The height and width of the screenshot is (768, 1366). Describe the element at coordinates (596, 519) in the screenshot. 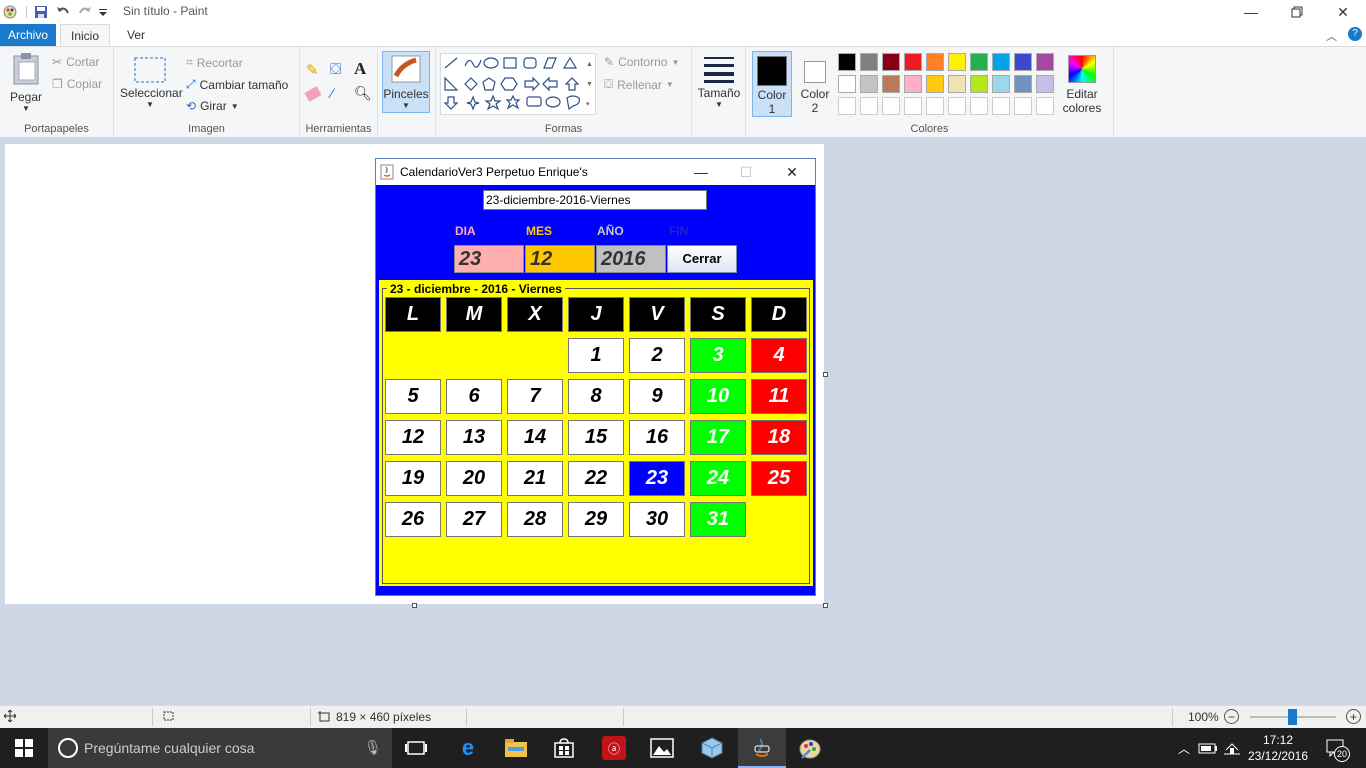

I see `calendar-day: 29` at that location.